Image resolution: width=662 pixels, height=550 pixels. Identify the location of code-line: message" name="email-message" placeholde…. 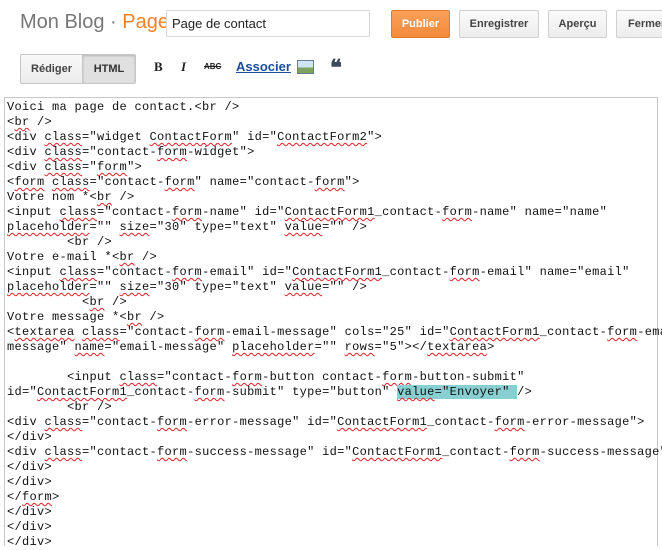
(332, 347).